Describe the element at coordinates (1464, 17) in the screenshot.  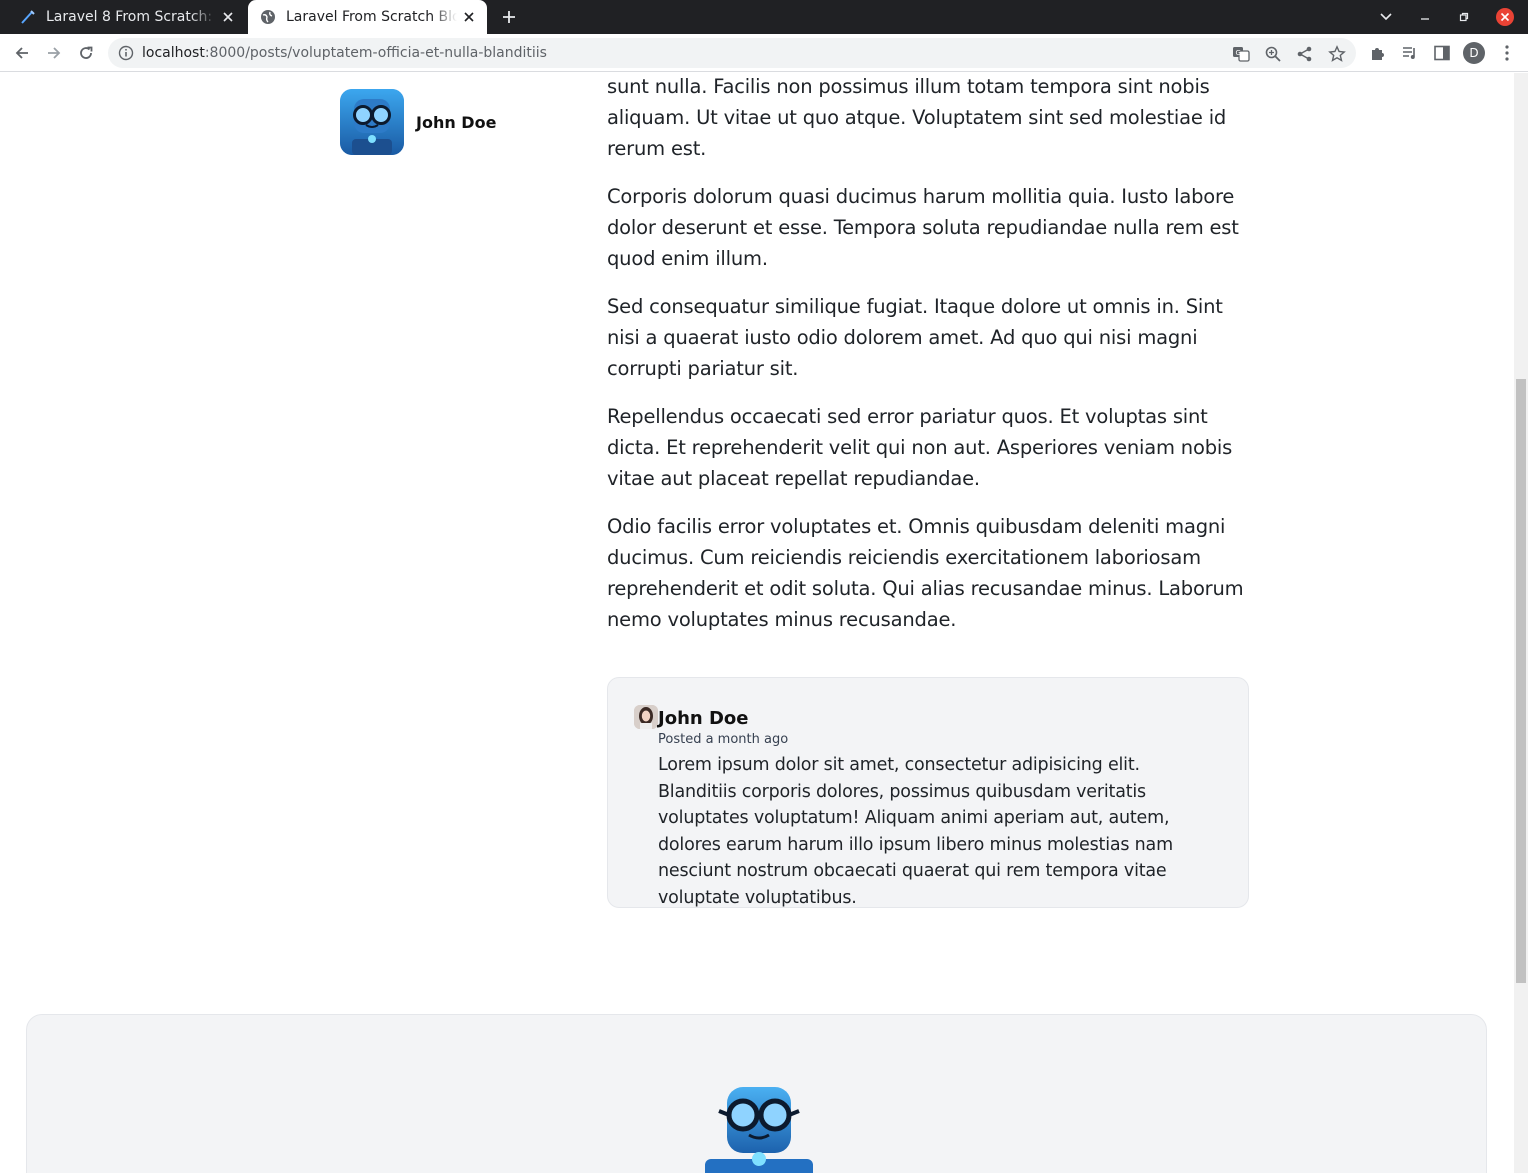
I see `restore-icon` at that location.